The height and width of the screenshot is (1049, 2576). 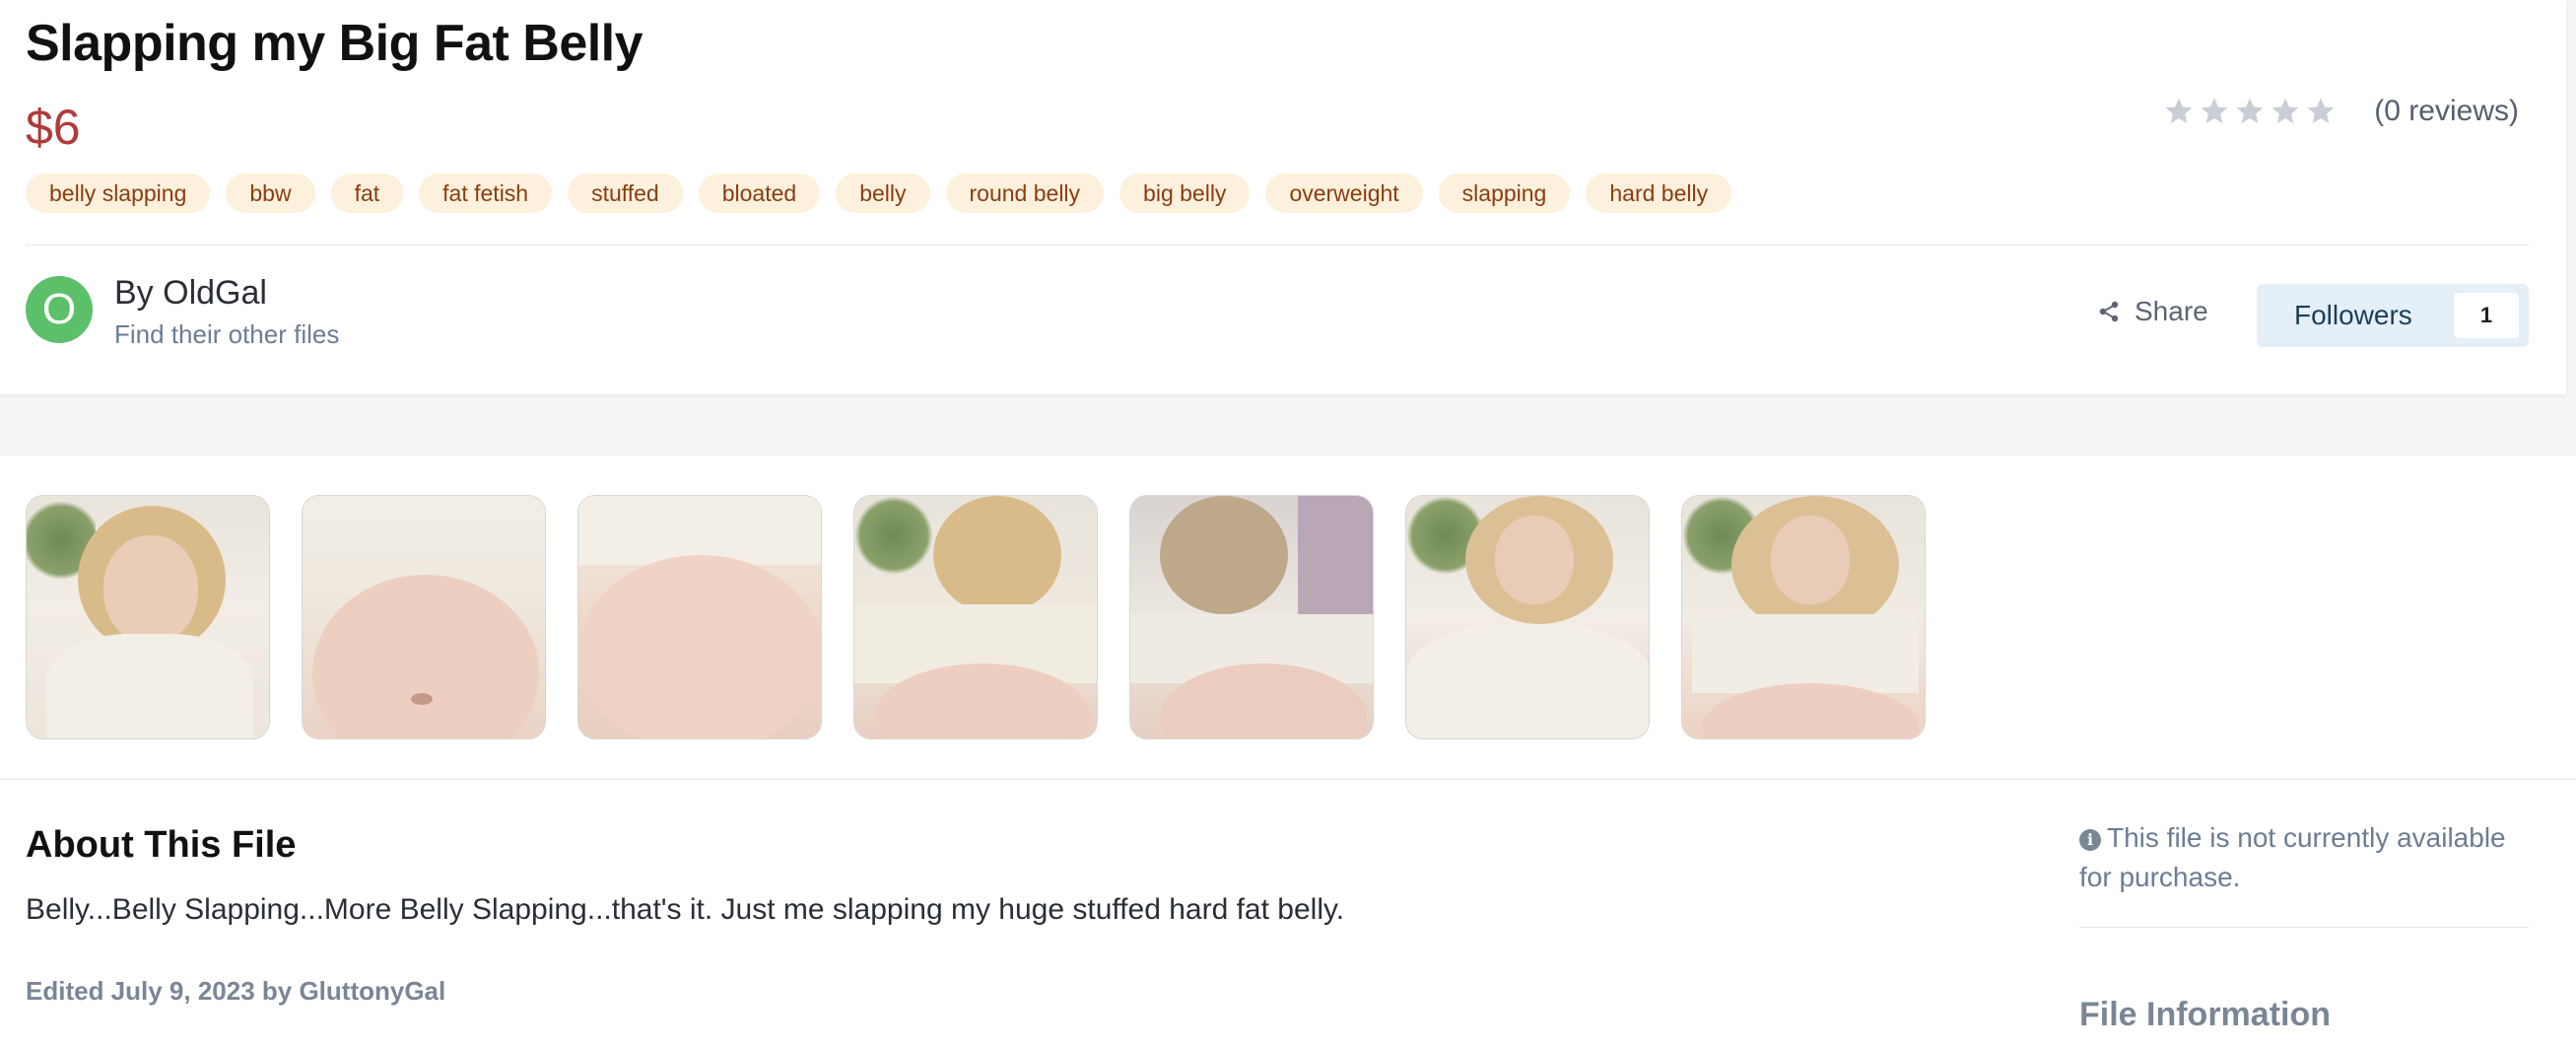 What do you see at coordinates (1185, 193) in the screenshot?
I see `tag-chip: big belly` at bounding box center [1185, 193].